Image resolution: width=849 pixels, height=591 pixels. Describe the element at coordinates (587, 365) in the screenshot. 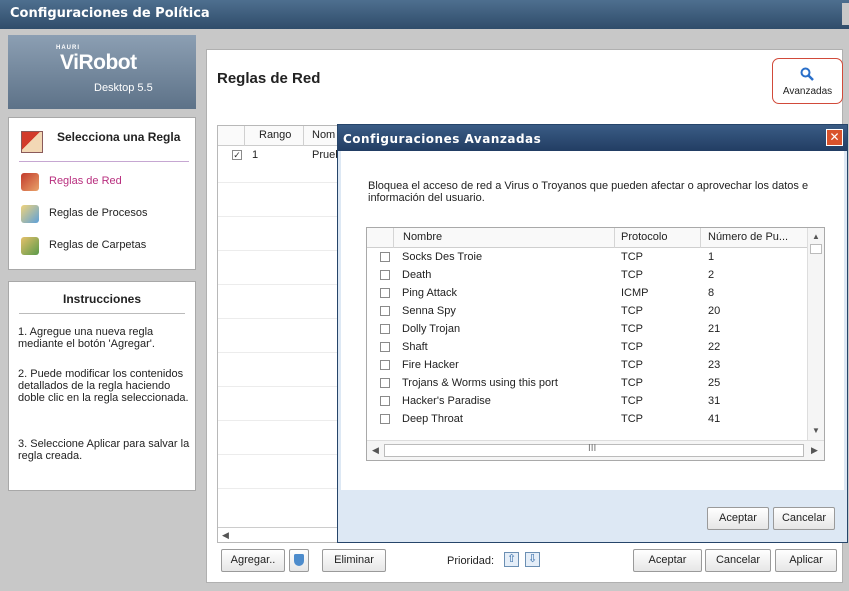

I see `table-row: Fire Hacker TCP 23` at that location.